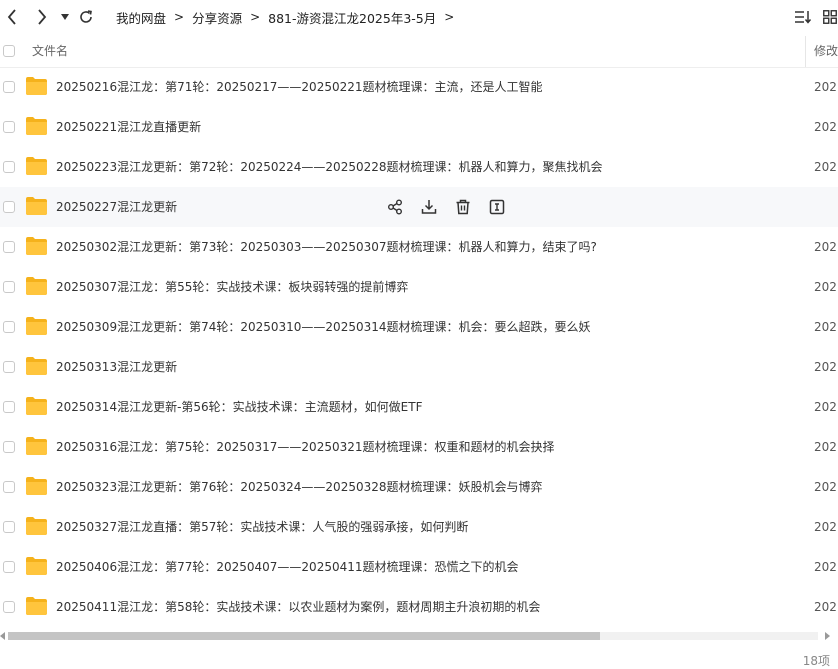 The height and width of the screenshot is (669, 838). Describe the element at coordinates (42, 17) in the screenshot. I see `forward-icon` at that location.